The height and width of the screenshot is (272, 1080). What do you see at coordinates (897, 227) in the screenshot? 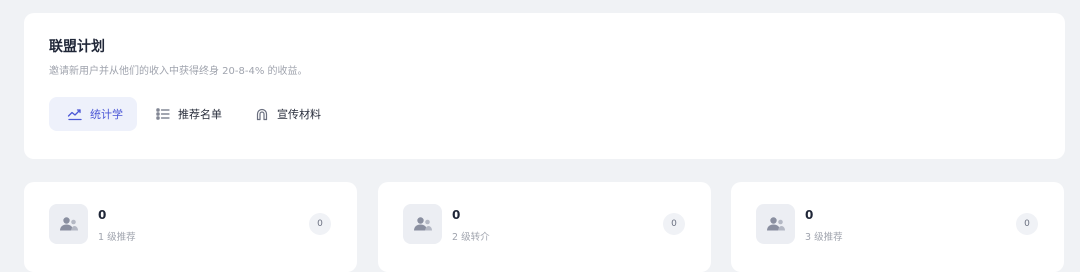
I see `referral-level-3-card: 0 3 级推荐 0` at bounding box center [897, 227].